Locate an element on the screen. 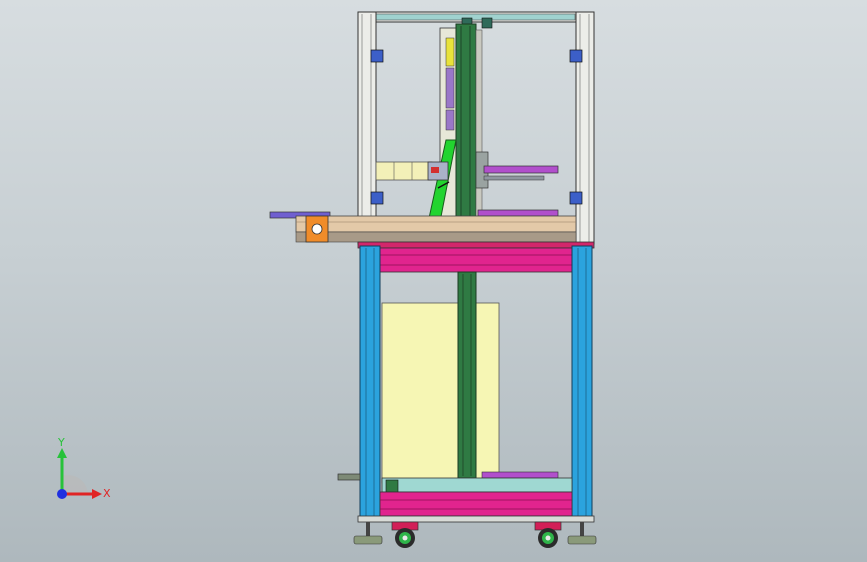  y-axis-label: Y is located at coordinates (61, 442).